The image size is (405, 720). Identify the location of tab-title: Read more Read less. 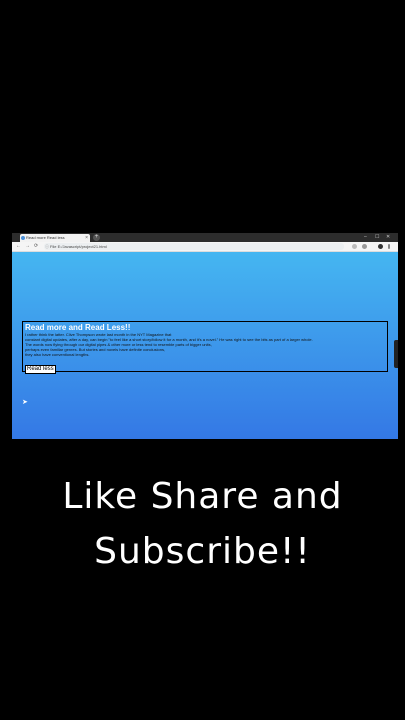
(45, 237).